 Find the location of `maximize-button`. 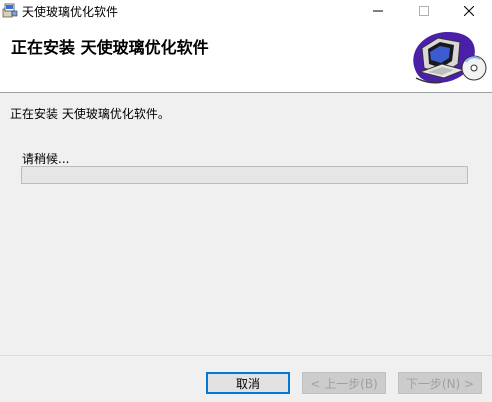

maximize-button is located at coordinates (424, 11).